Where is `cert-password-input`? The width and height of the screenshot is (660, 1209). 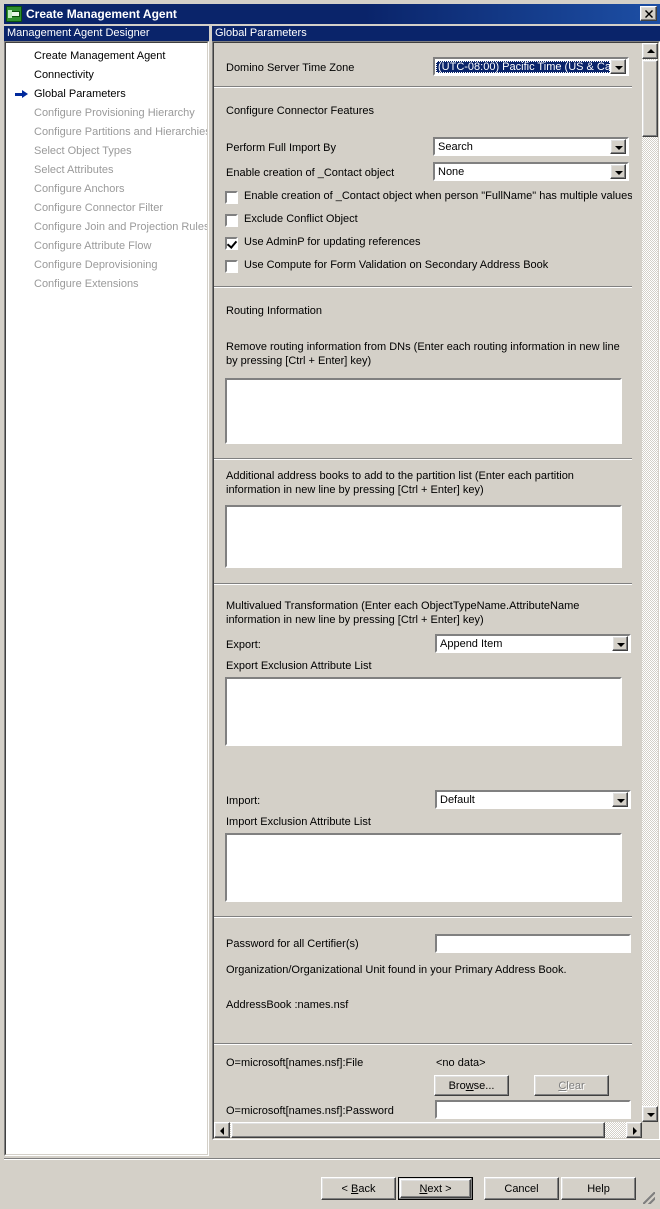
cert-password-input is located at coordinates (533, 1109).